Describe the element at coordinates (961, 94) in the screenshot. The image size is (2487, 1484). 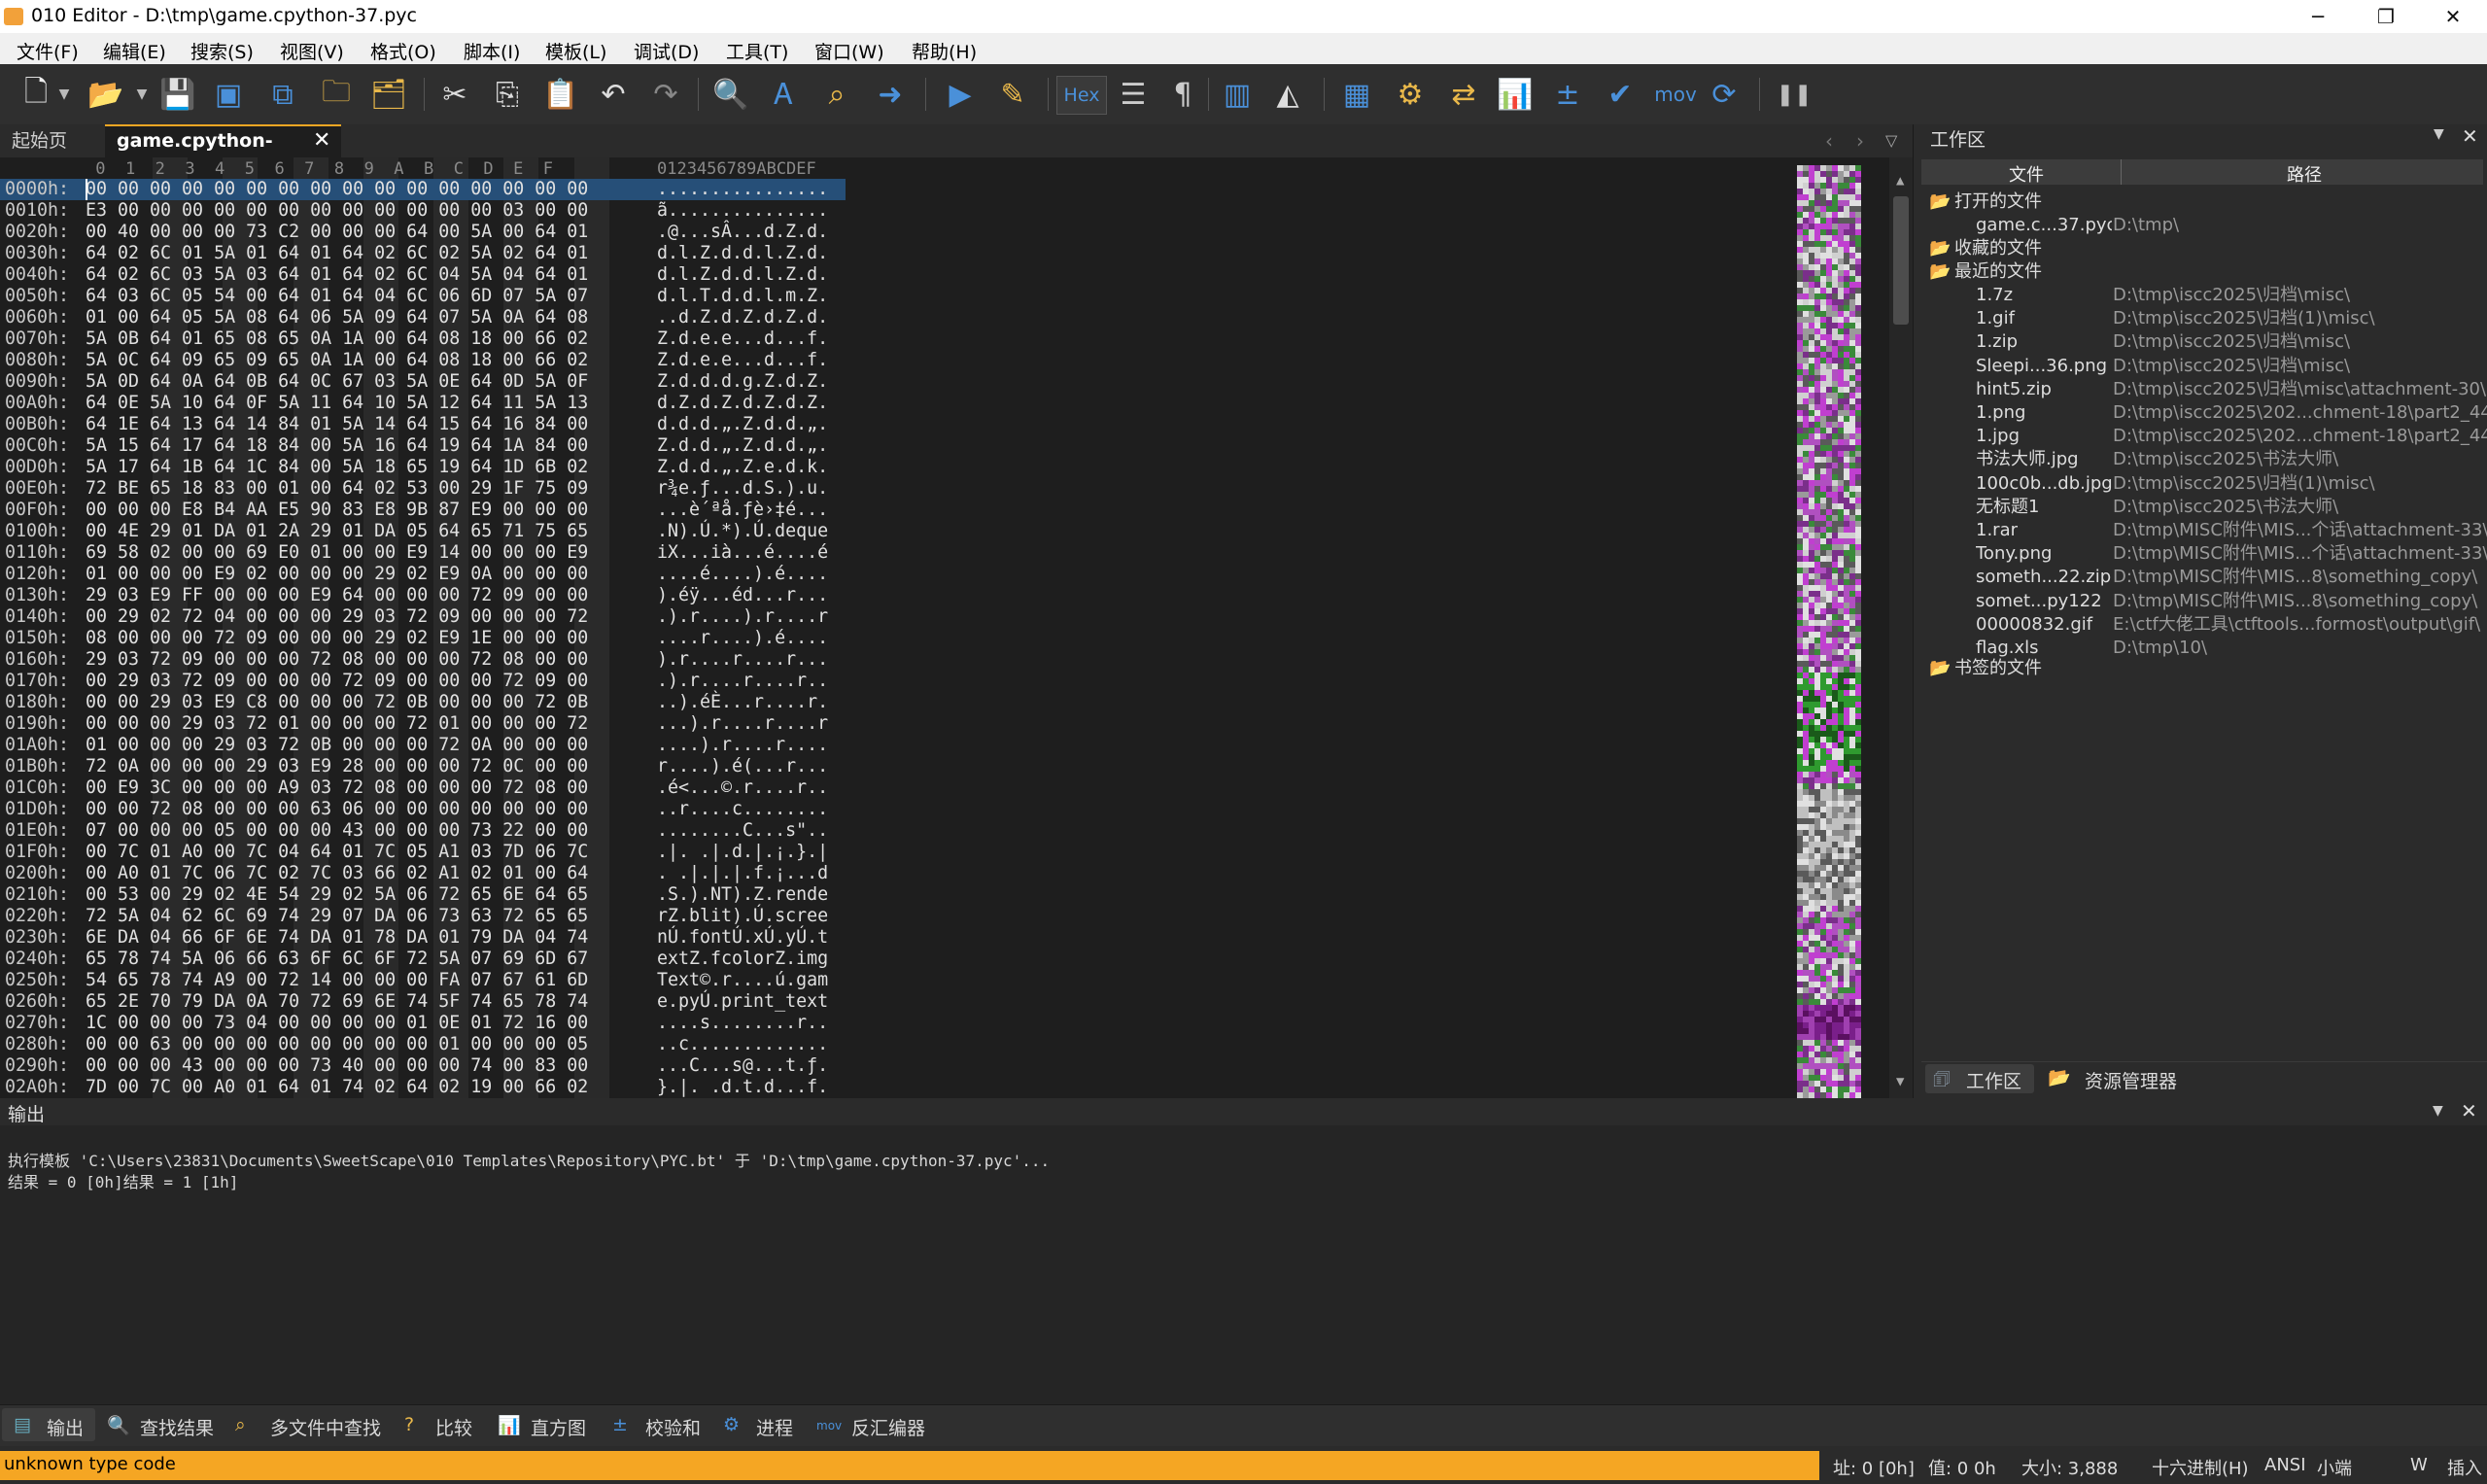
I see `run-template-icon: ▶` at that location.